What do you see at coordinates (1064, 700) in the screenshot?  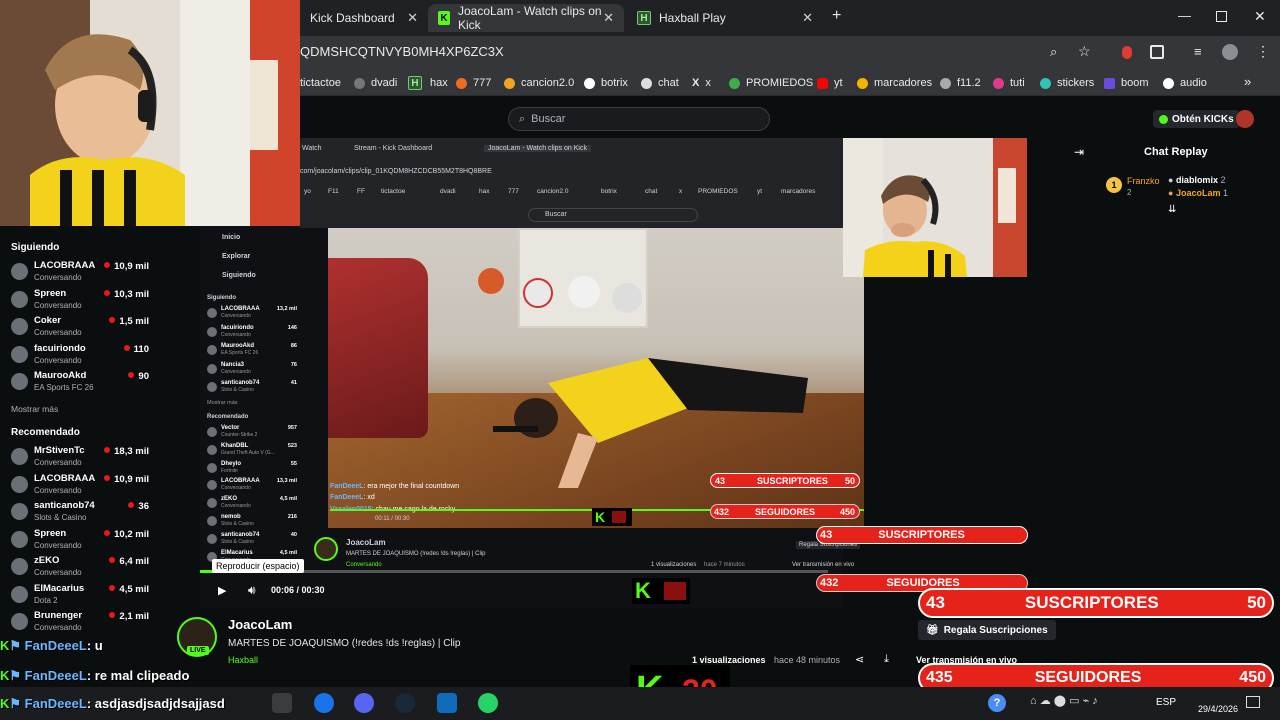 I see `tray-icons: ⌂ ☁ ⬤ ▭ ⌁ ♪` at bounding box center [1064, 700].